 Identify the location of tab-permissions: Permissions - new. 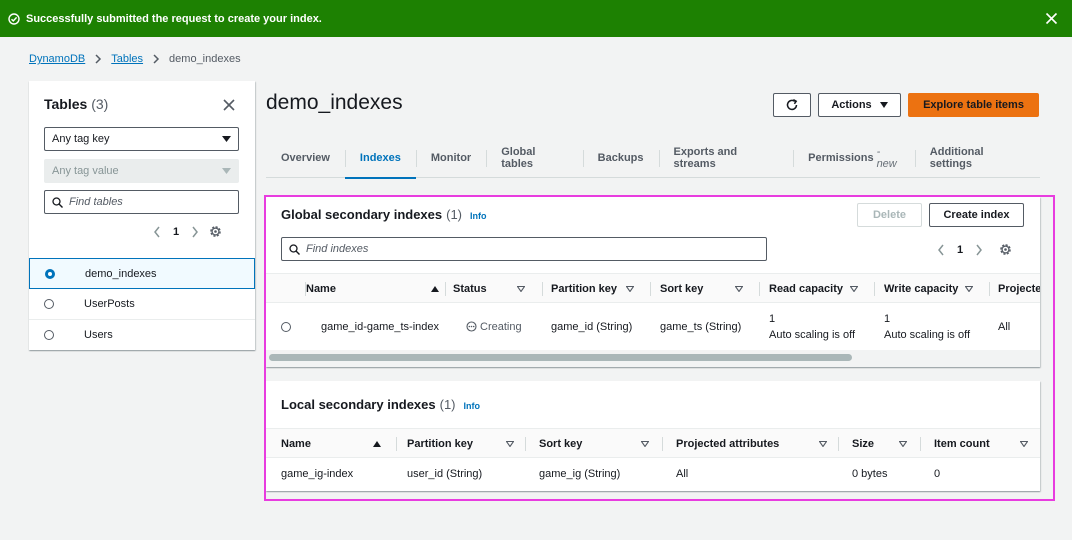
(854, 158).